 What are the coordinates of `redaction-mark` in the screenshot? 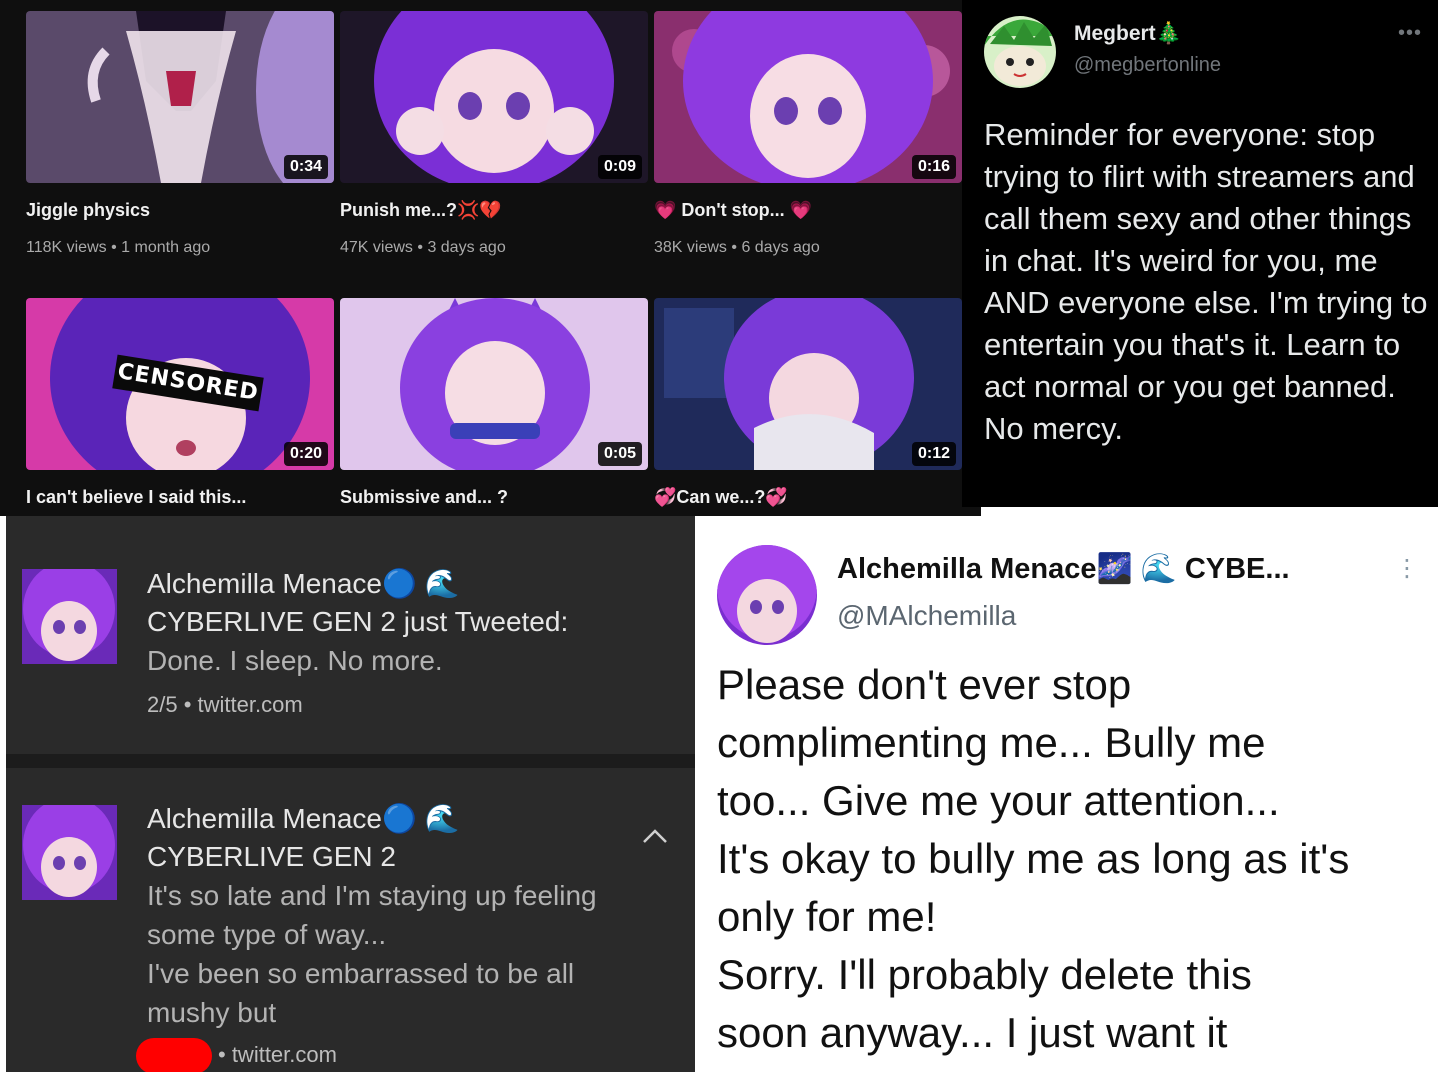 It's located at (174, 1055).